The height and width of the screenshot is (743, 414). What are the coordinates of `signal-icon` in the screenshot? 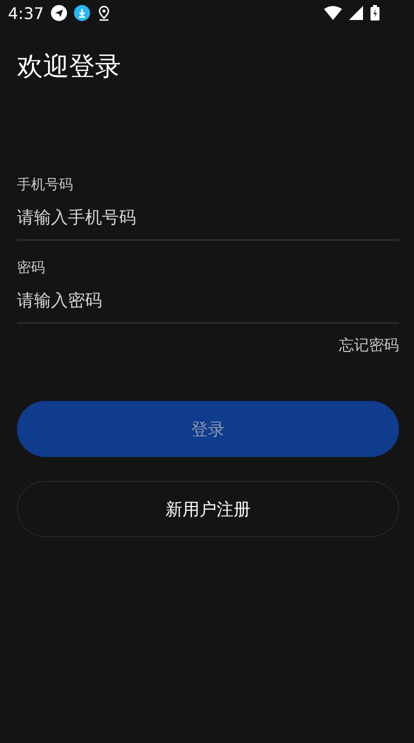 It's located at (356, 13).